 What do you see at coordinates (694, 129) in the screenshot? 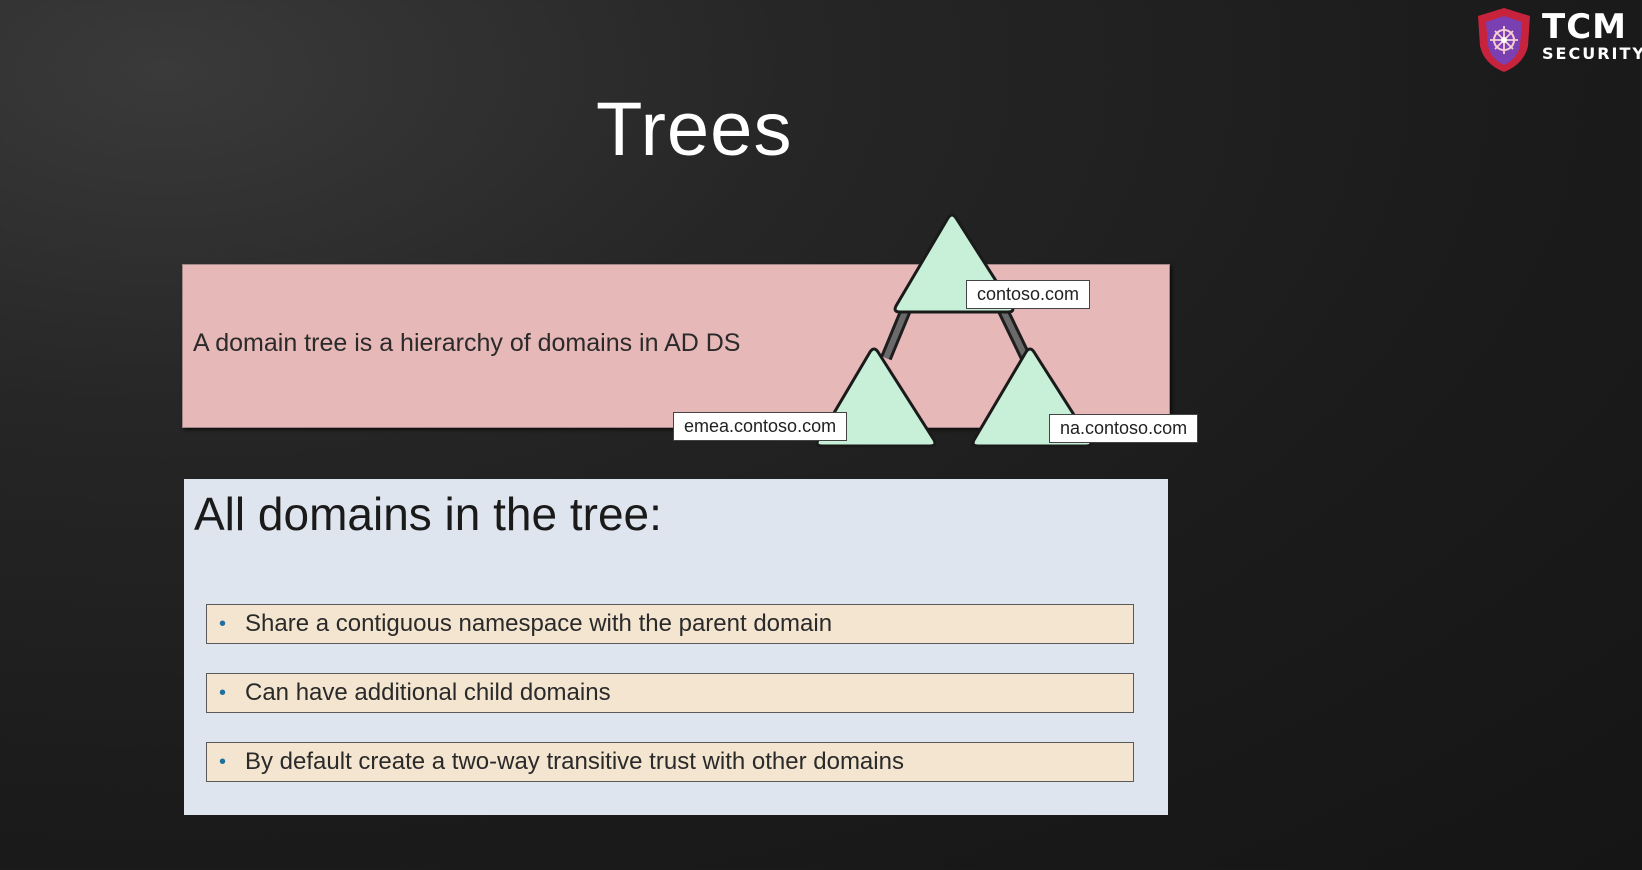
I see `slide-title: Trees` at bounding box center [694, 129].